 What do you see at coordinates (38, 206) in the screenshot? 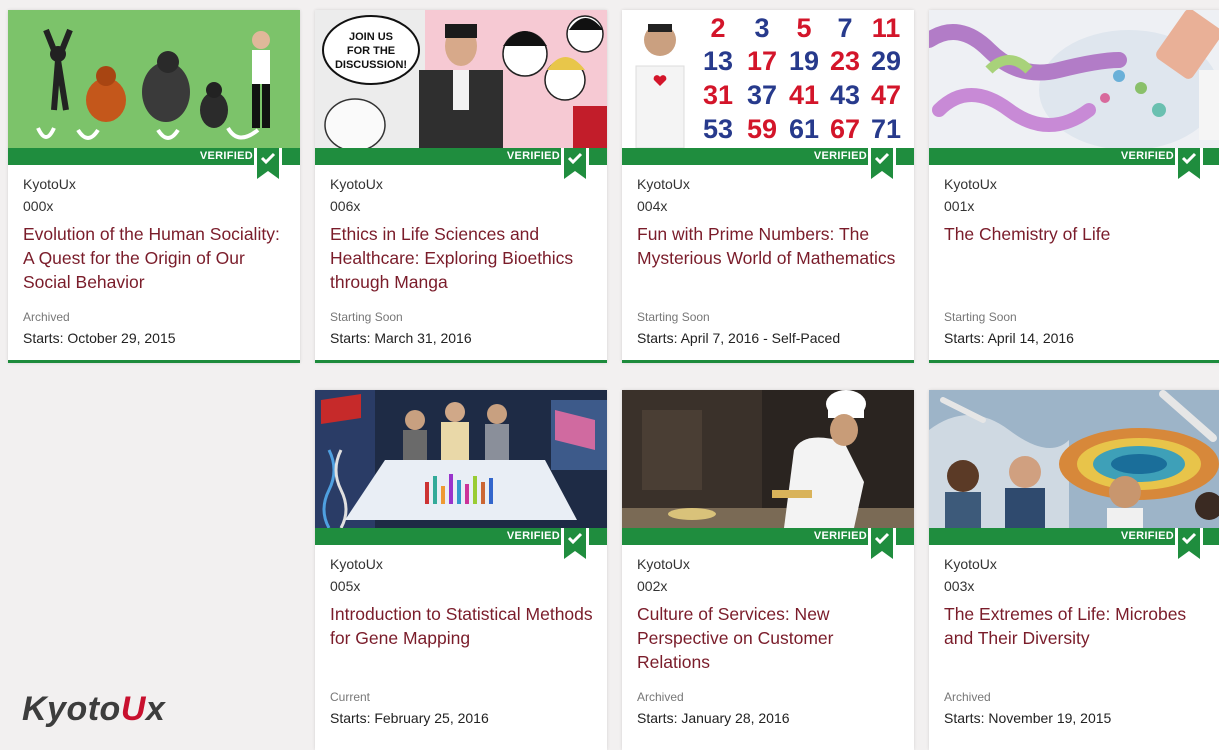
I see `course-number: 000x` at bounding box center [38, 206].